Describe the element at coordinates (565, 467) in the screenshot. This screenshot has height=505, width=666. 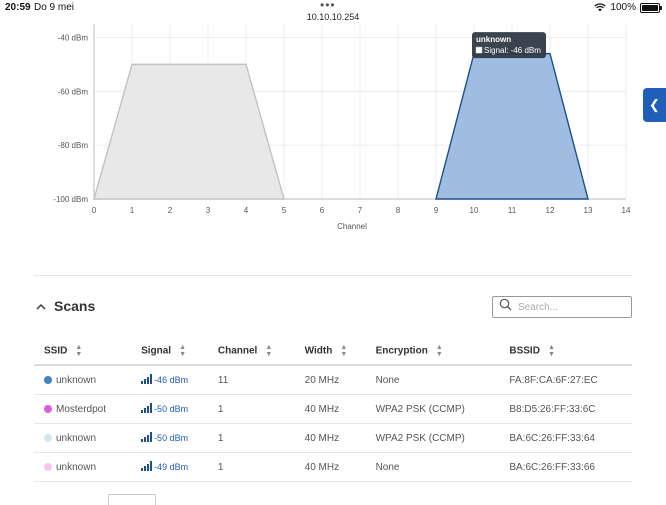
I see `cell-bssid: BA:6C:26:FF:33:66` at that location.